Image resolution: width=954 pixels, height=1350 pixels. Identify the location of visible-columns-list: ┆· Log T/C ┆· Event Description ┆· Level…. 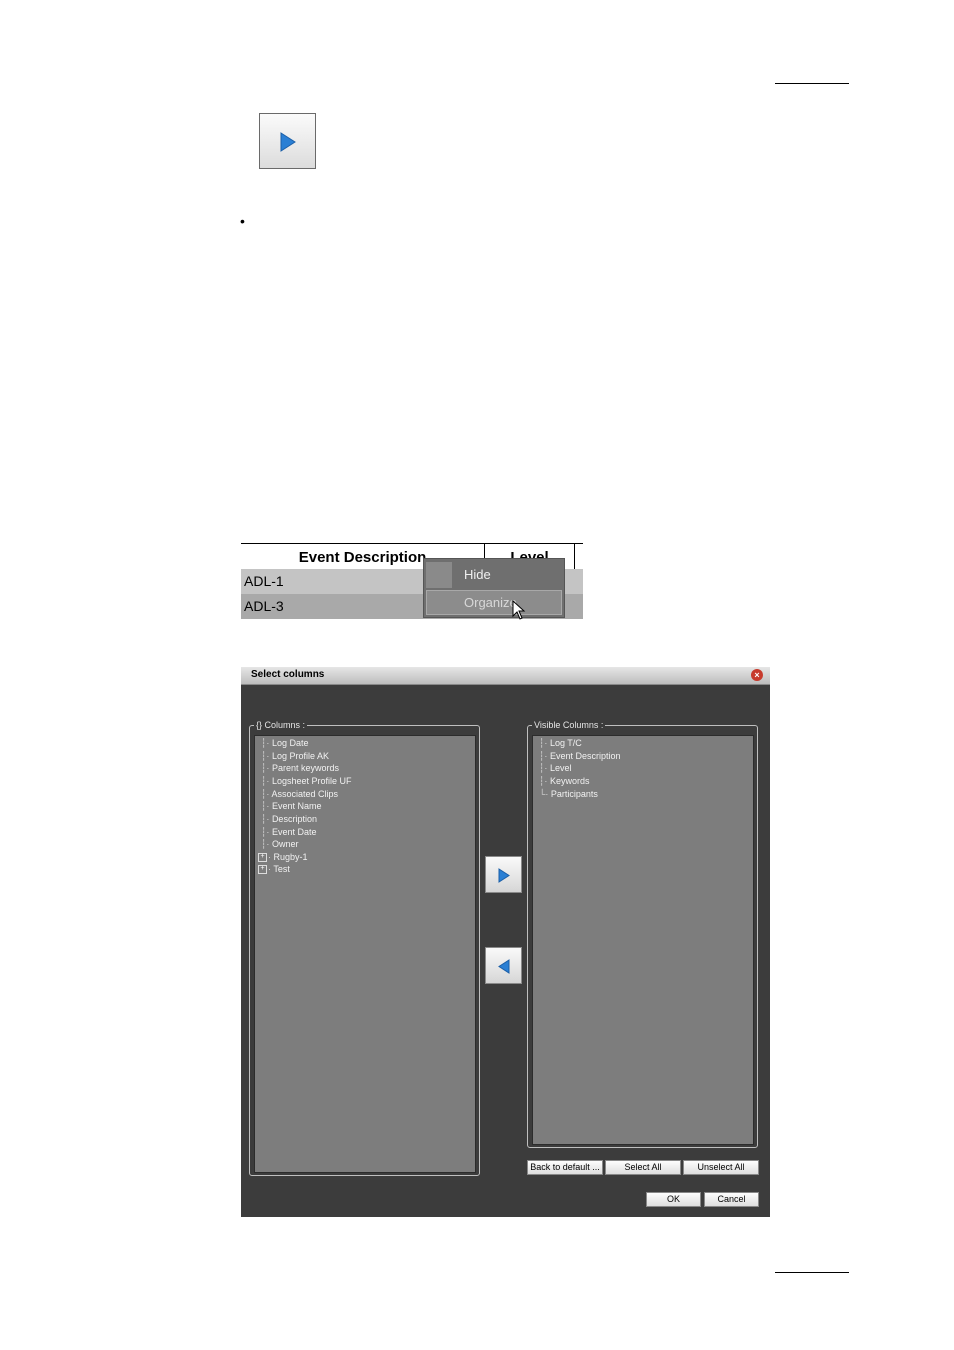
(643, 940).